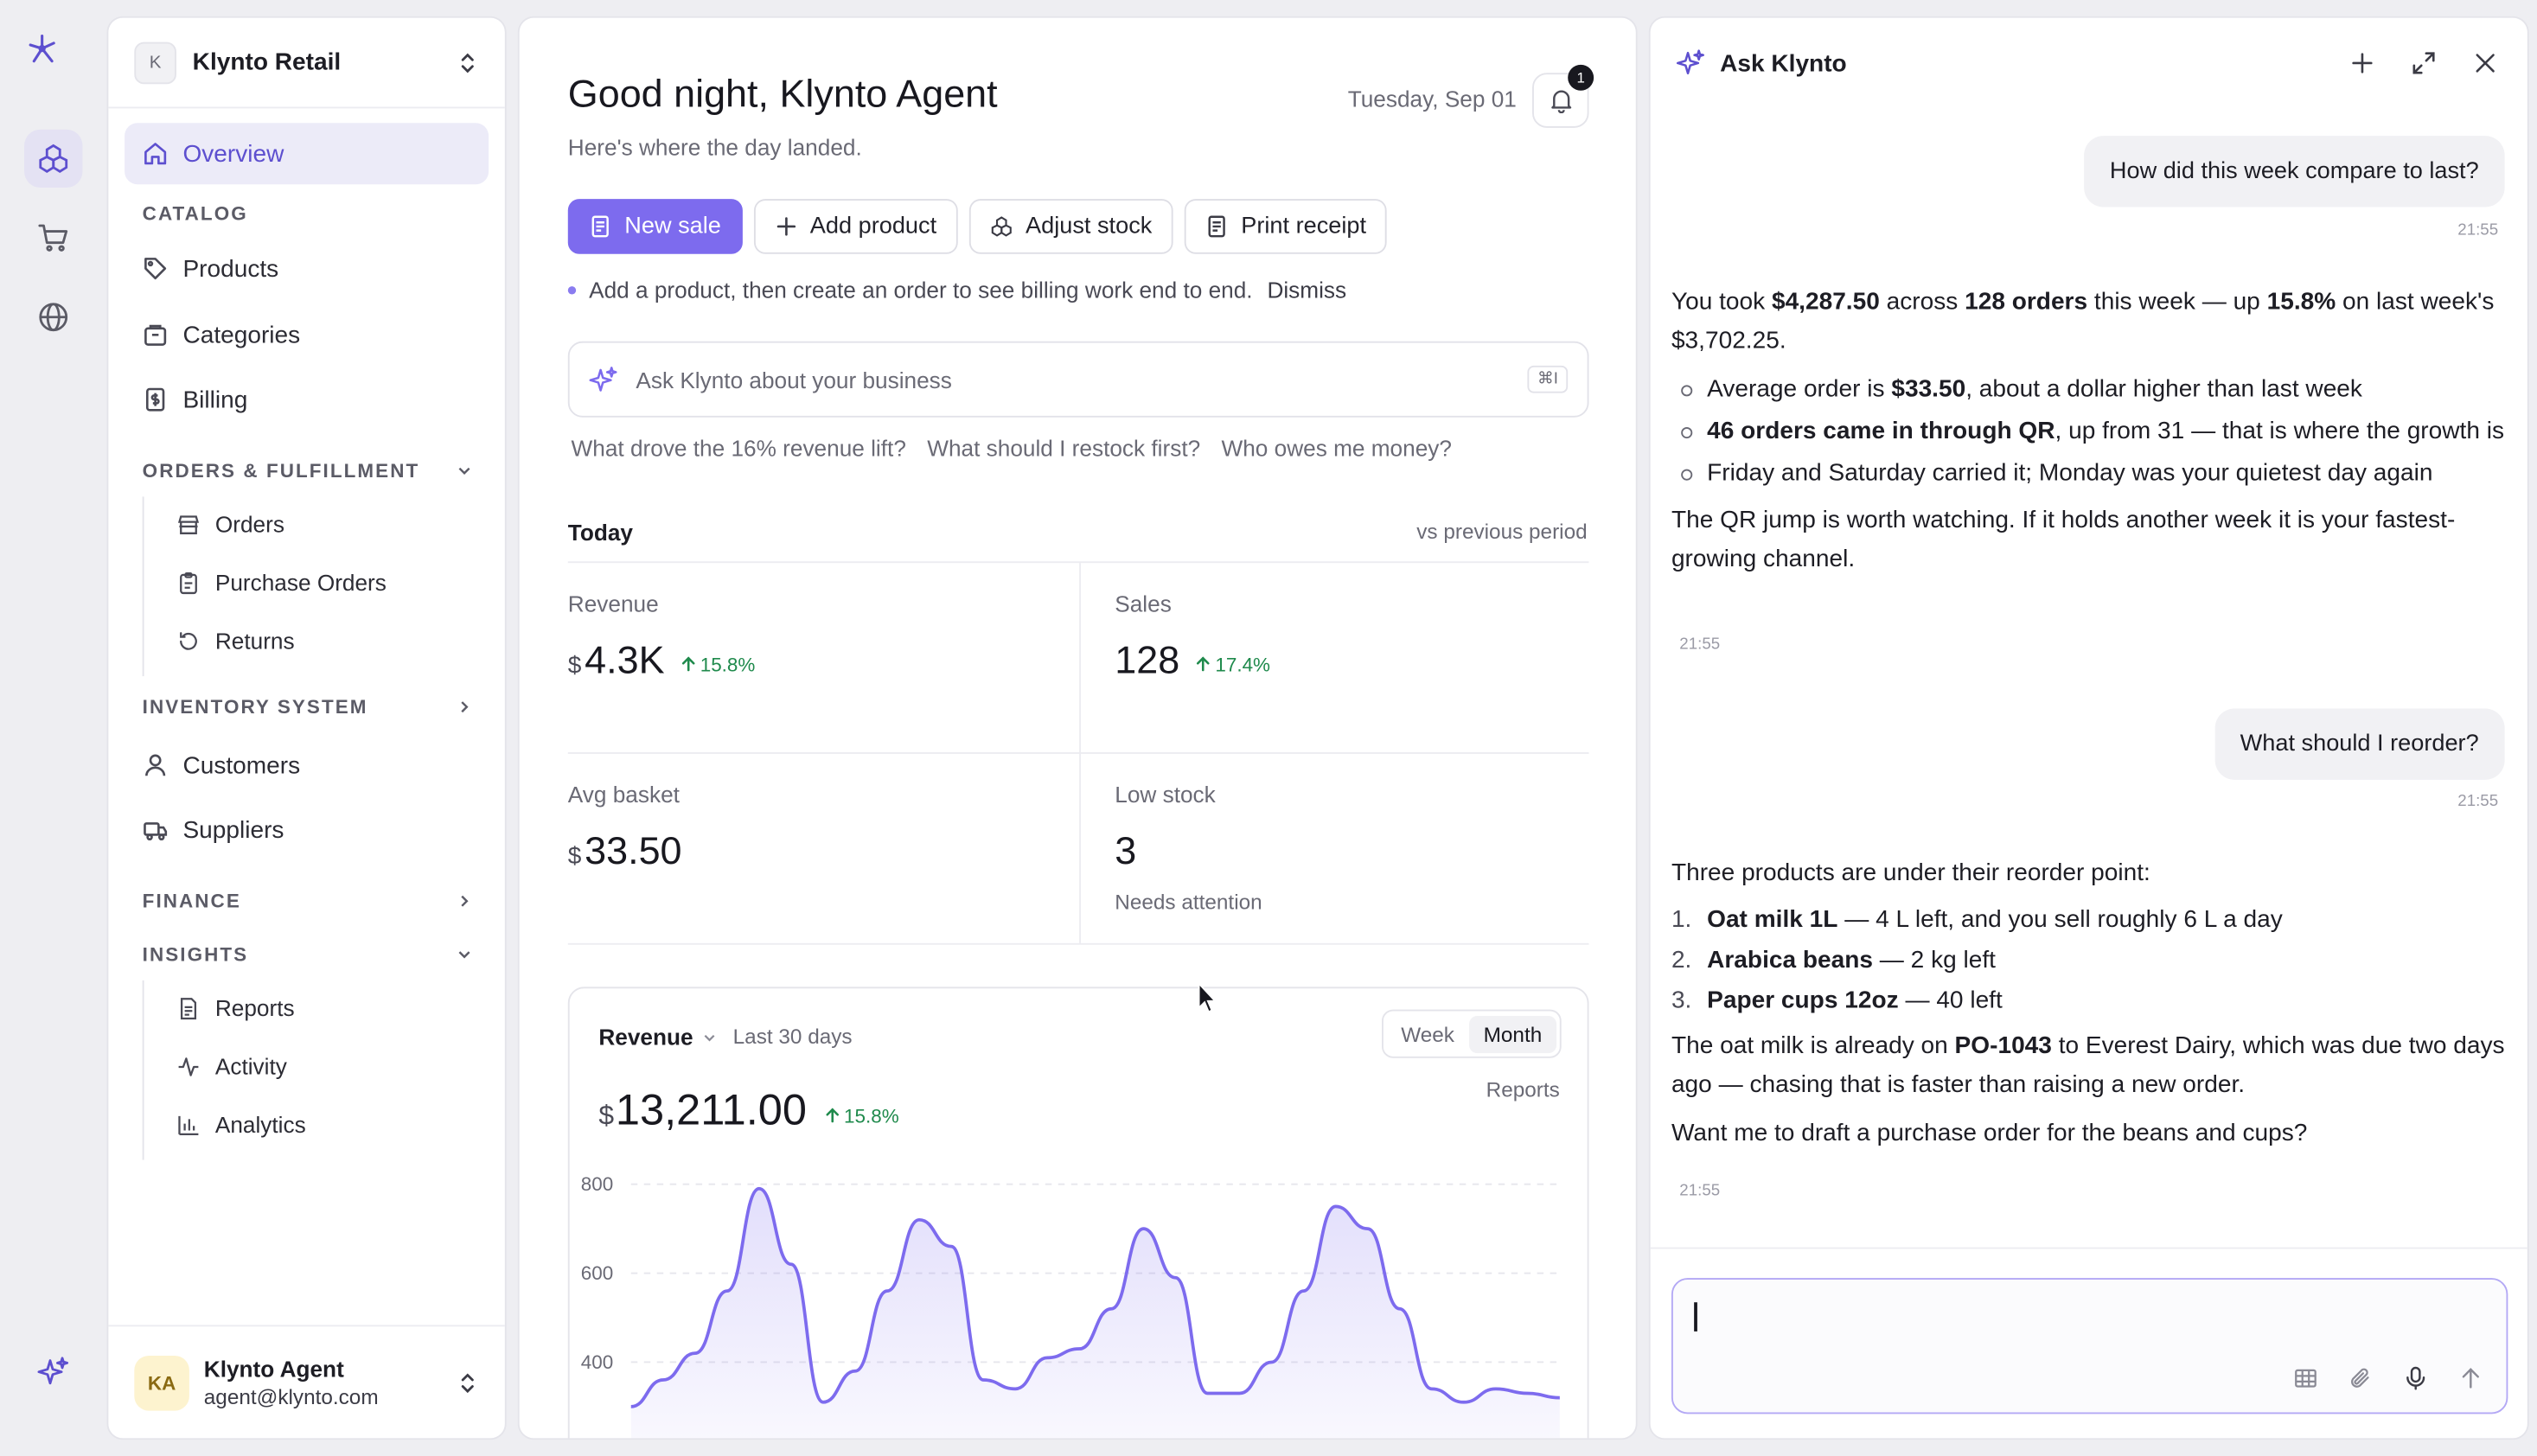 This screenshot has height=1456, width=2537. Describe the element at coordinates (1143, 603) in the screenshot. I see `kpi-label: Sales` at that location.